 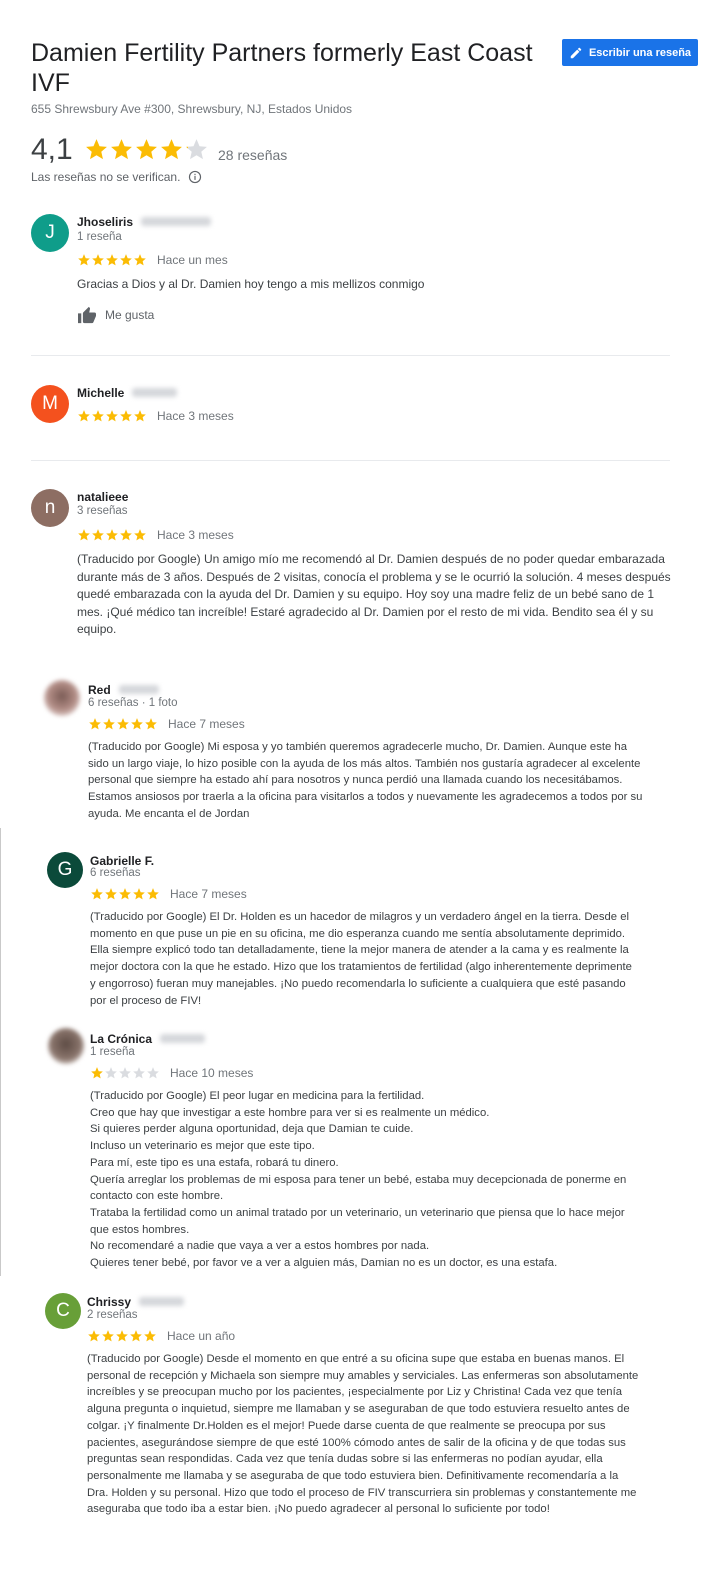 I want to click on avatar: n, so click(x=50, y=508).